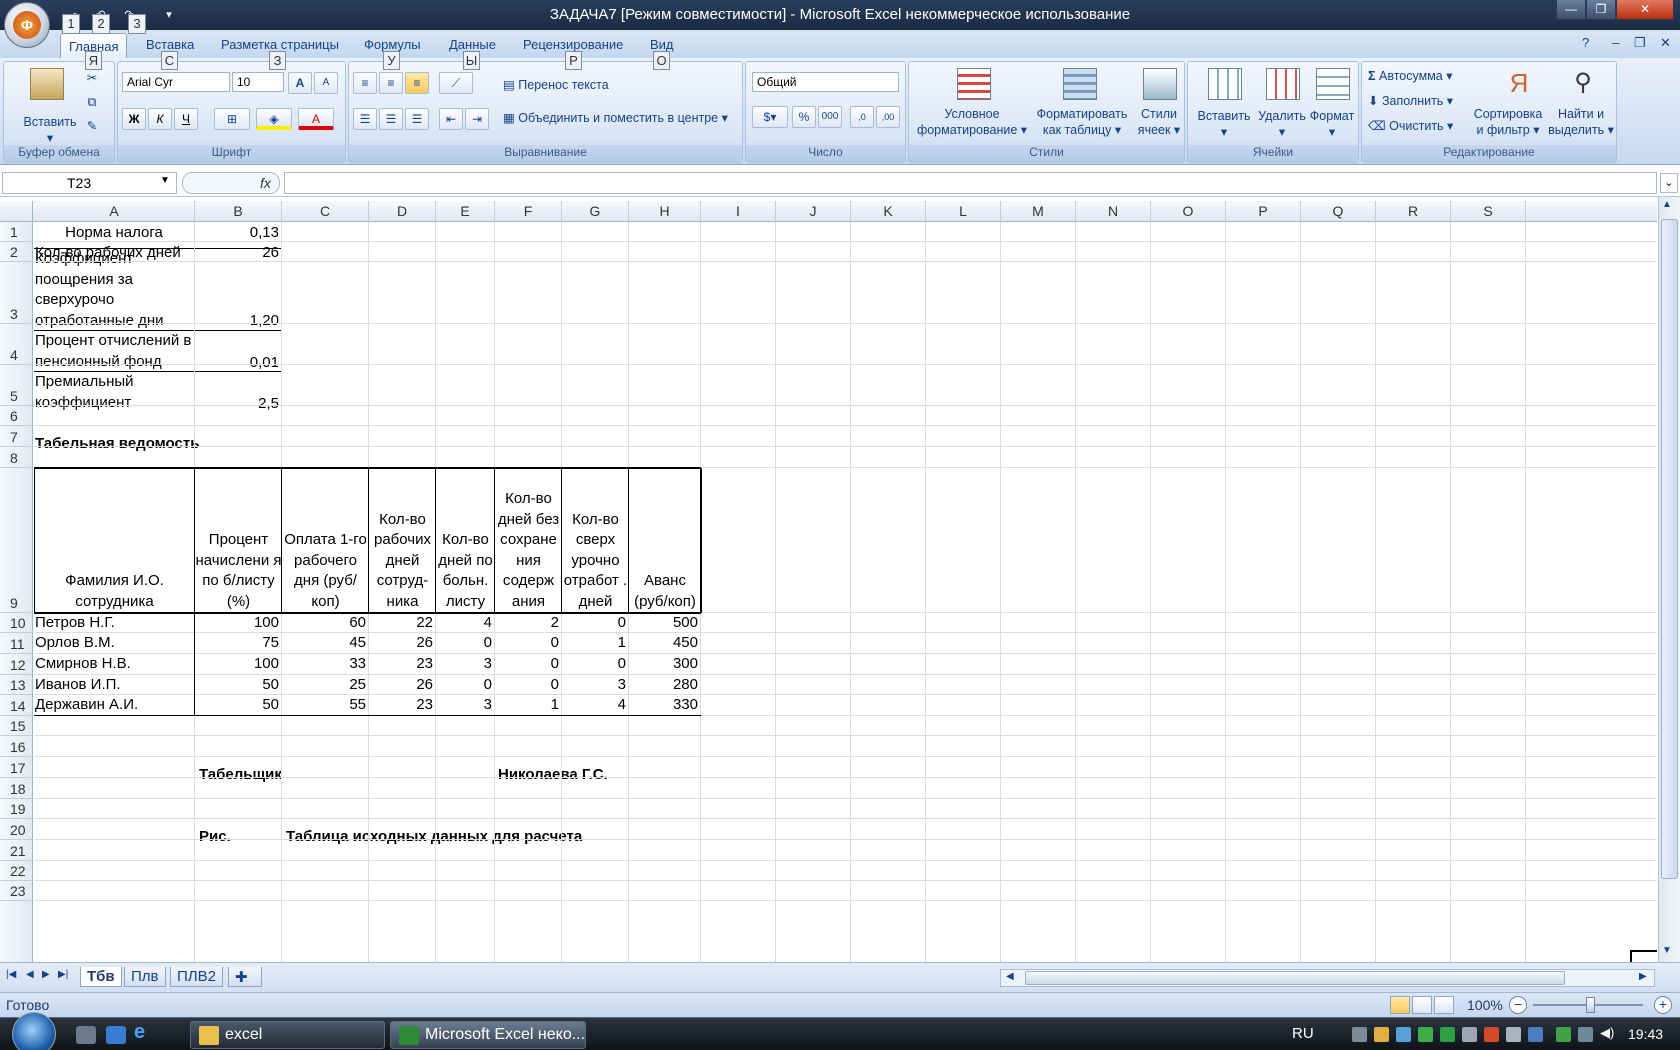  I want to click on page-break-view-icon, so click(1444, 1005).